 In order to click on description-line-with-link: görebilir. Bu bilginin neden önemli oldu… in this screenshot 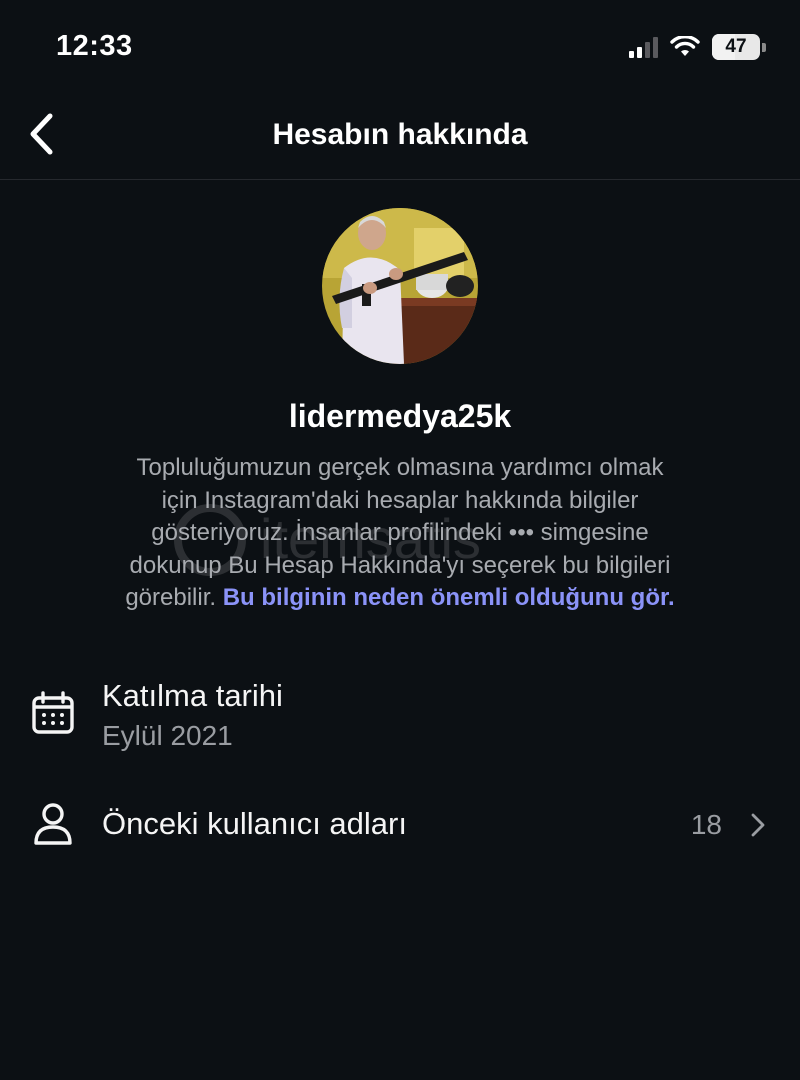, I will do `click(400, 598)`.